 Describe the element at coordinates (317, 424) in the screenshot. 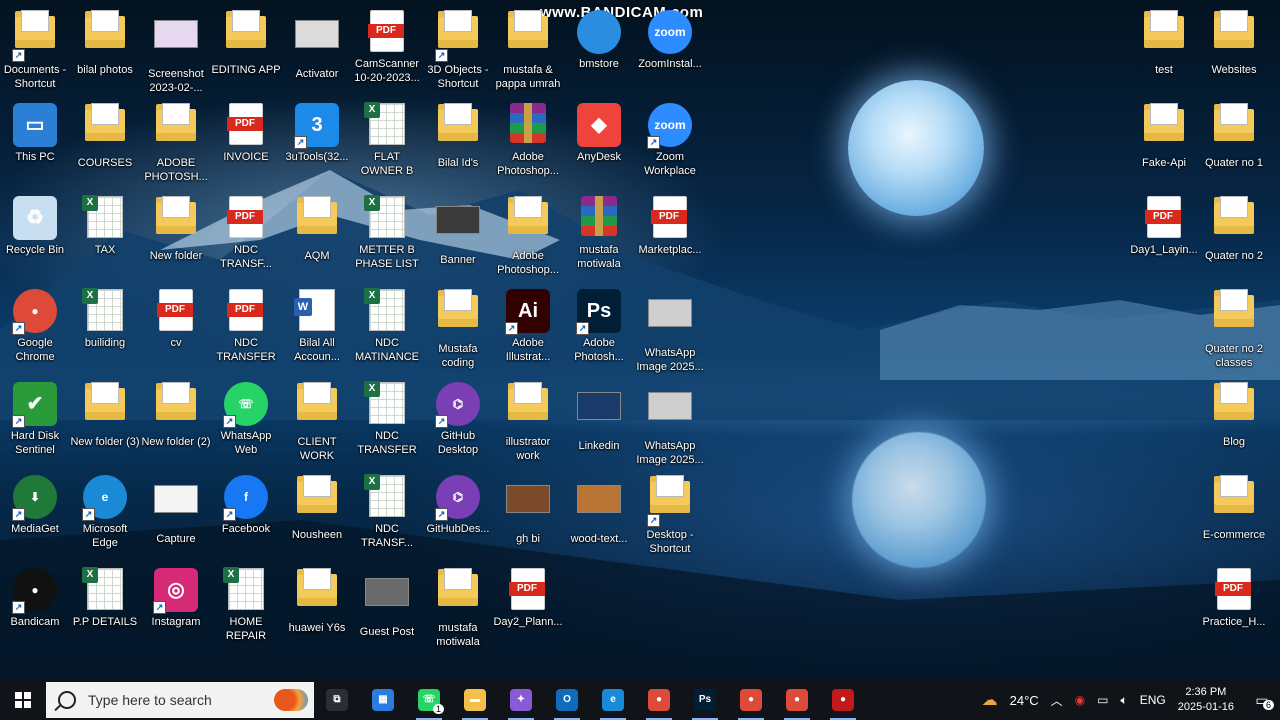

I see `desktop-icon-client-work: CLIENT WORK` at that location.